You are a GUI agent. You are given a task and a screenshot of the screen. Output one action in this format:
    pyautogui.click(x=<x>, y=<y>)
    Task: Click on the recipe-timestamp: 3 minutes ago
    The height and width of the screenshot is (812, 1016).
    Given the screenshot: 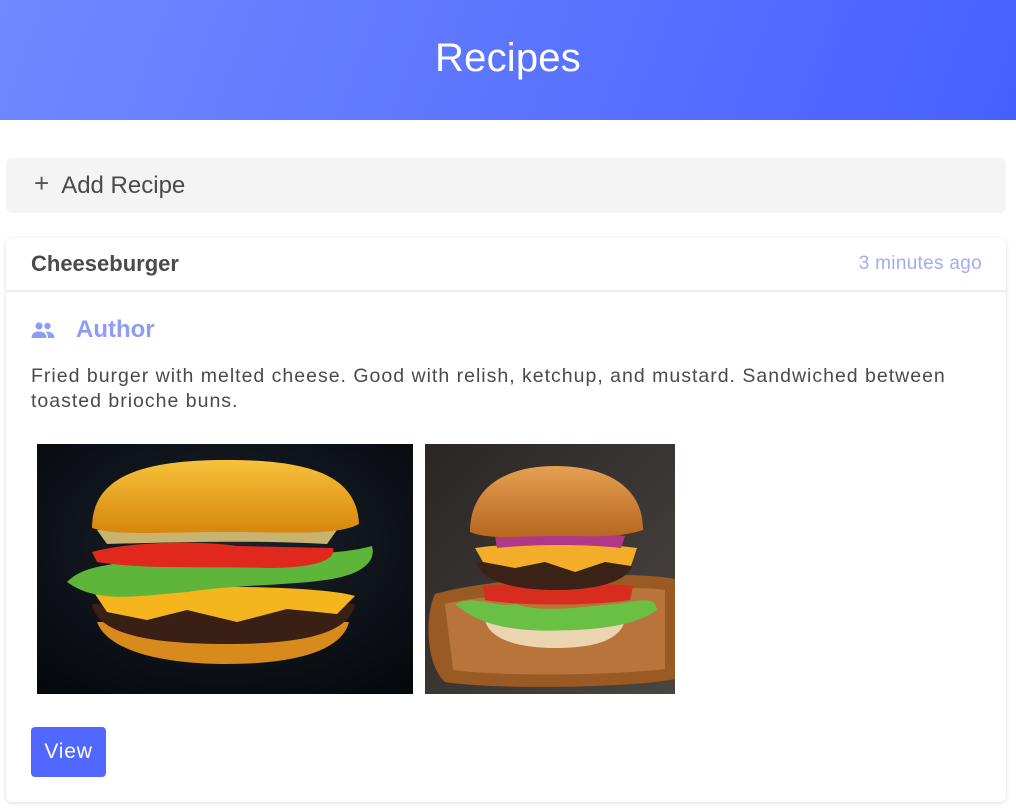 What is the action you would take?
    pyautogui.click(x=920, y=263)
    